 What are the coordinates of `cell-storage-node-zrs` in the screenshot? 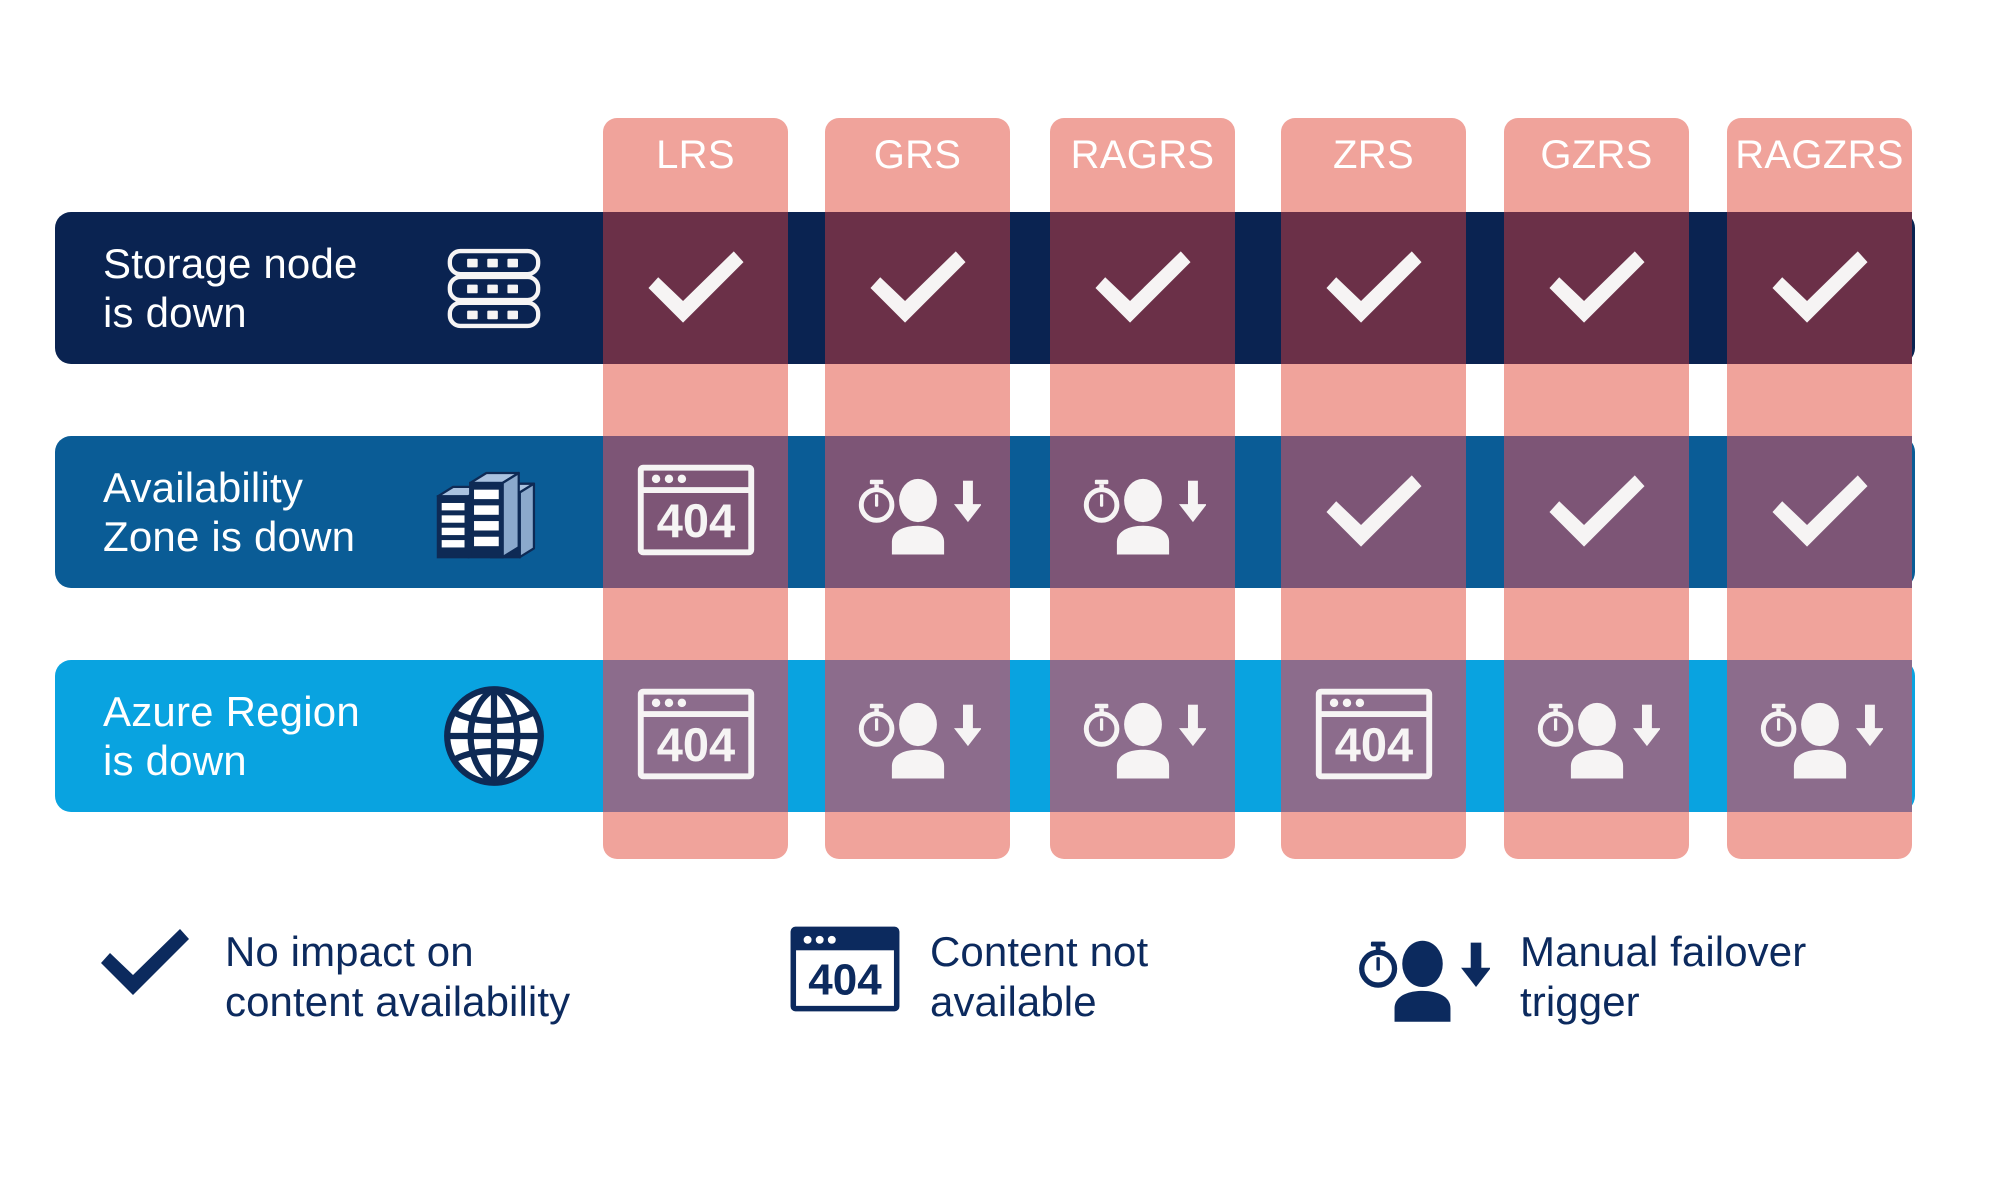 It's located at (1373, 288).